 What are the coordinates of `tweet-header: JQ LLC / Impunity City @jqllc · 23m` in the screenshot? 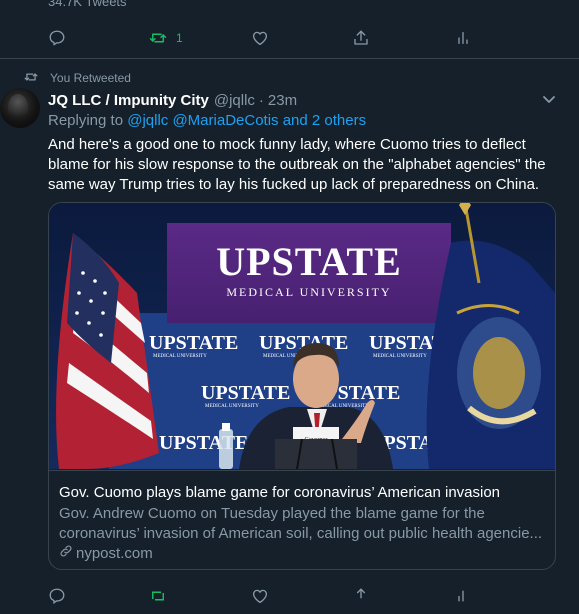 It's located at (172, 100).